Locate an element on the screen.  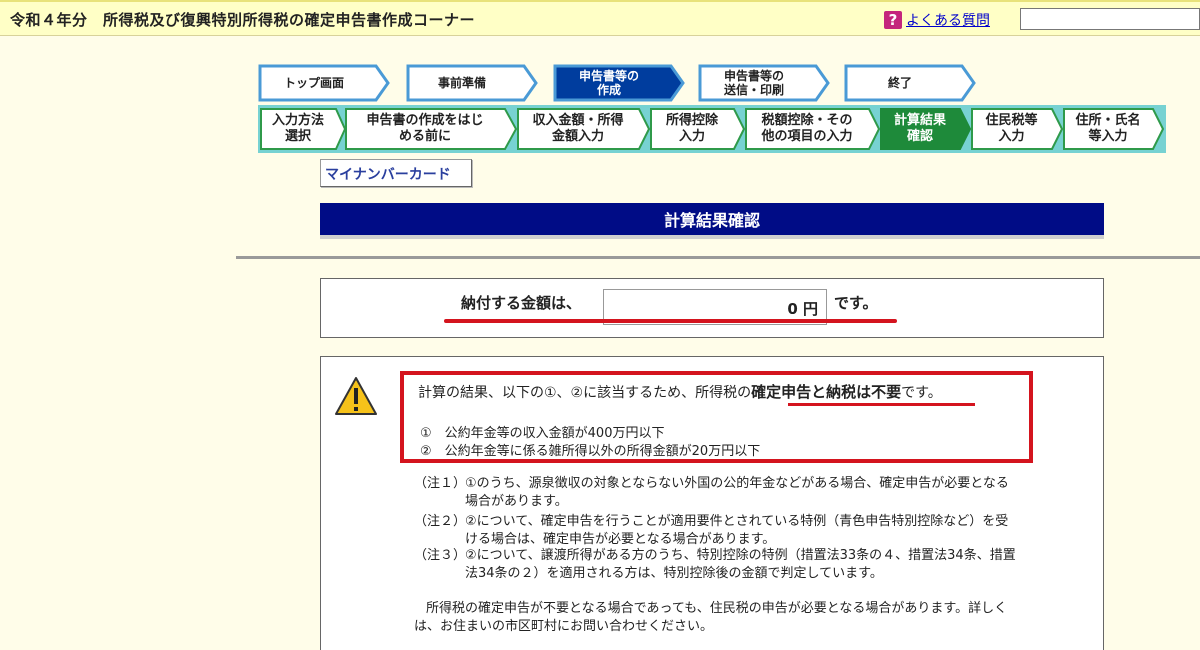
page-header-title: 令和４年分 所得税及び復興特別所得税の確定申告書作成コーナー is located at coordinates (243, 20).